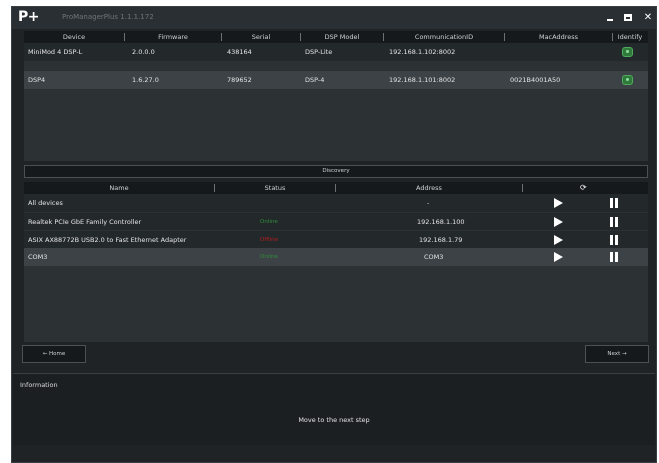 The image size is (659, 463). I want to click on network-table-header: Name Status Address ⟳, so click(336, 188).